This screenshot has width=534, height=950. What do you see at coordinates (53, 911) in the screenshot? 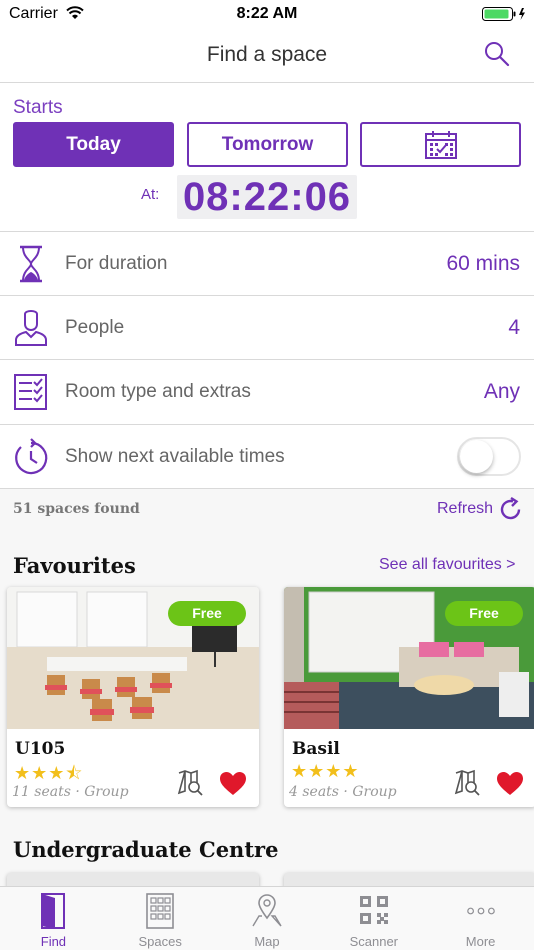
I see `door-icon` at bounding box center [53, 911].